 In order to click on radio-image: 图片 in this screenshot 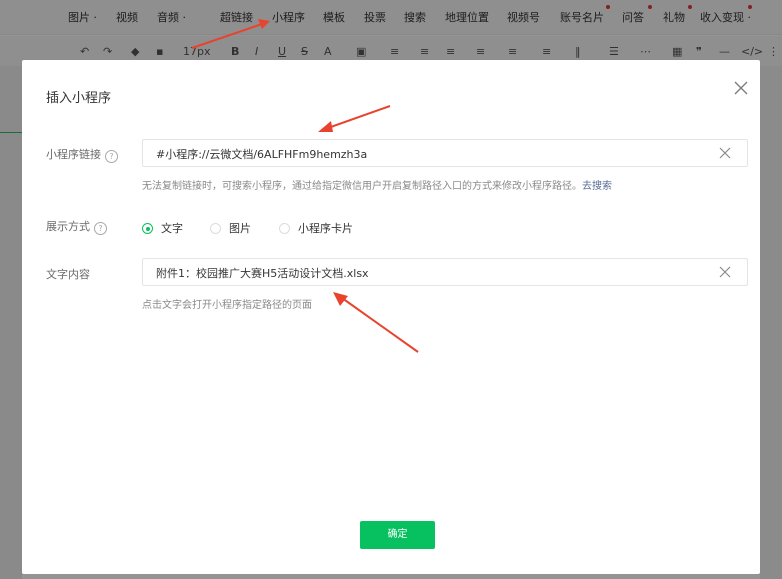, I will do `click(230, 228)`.